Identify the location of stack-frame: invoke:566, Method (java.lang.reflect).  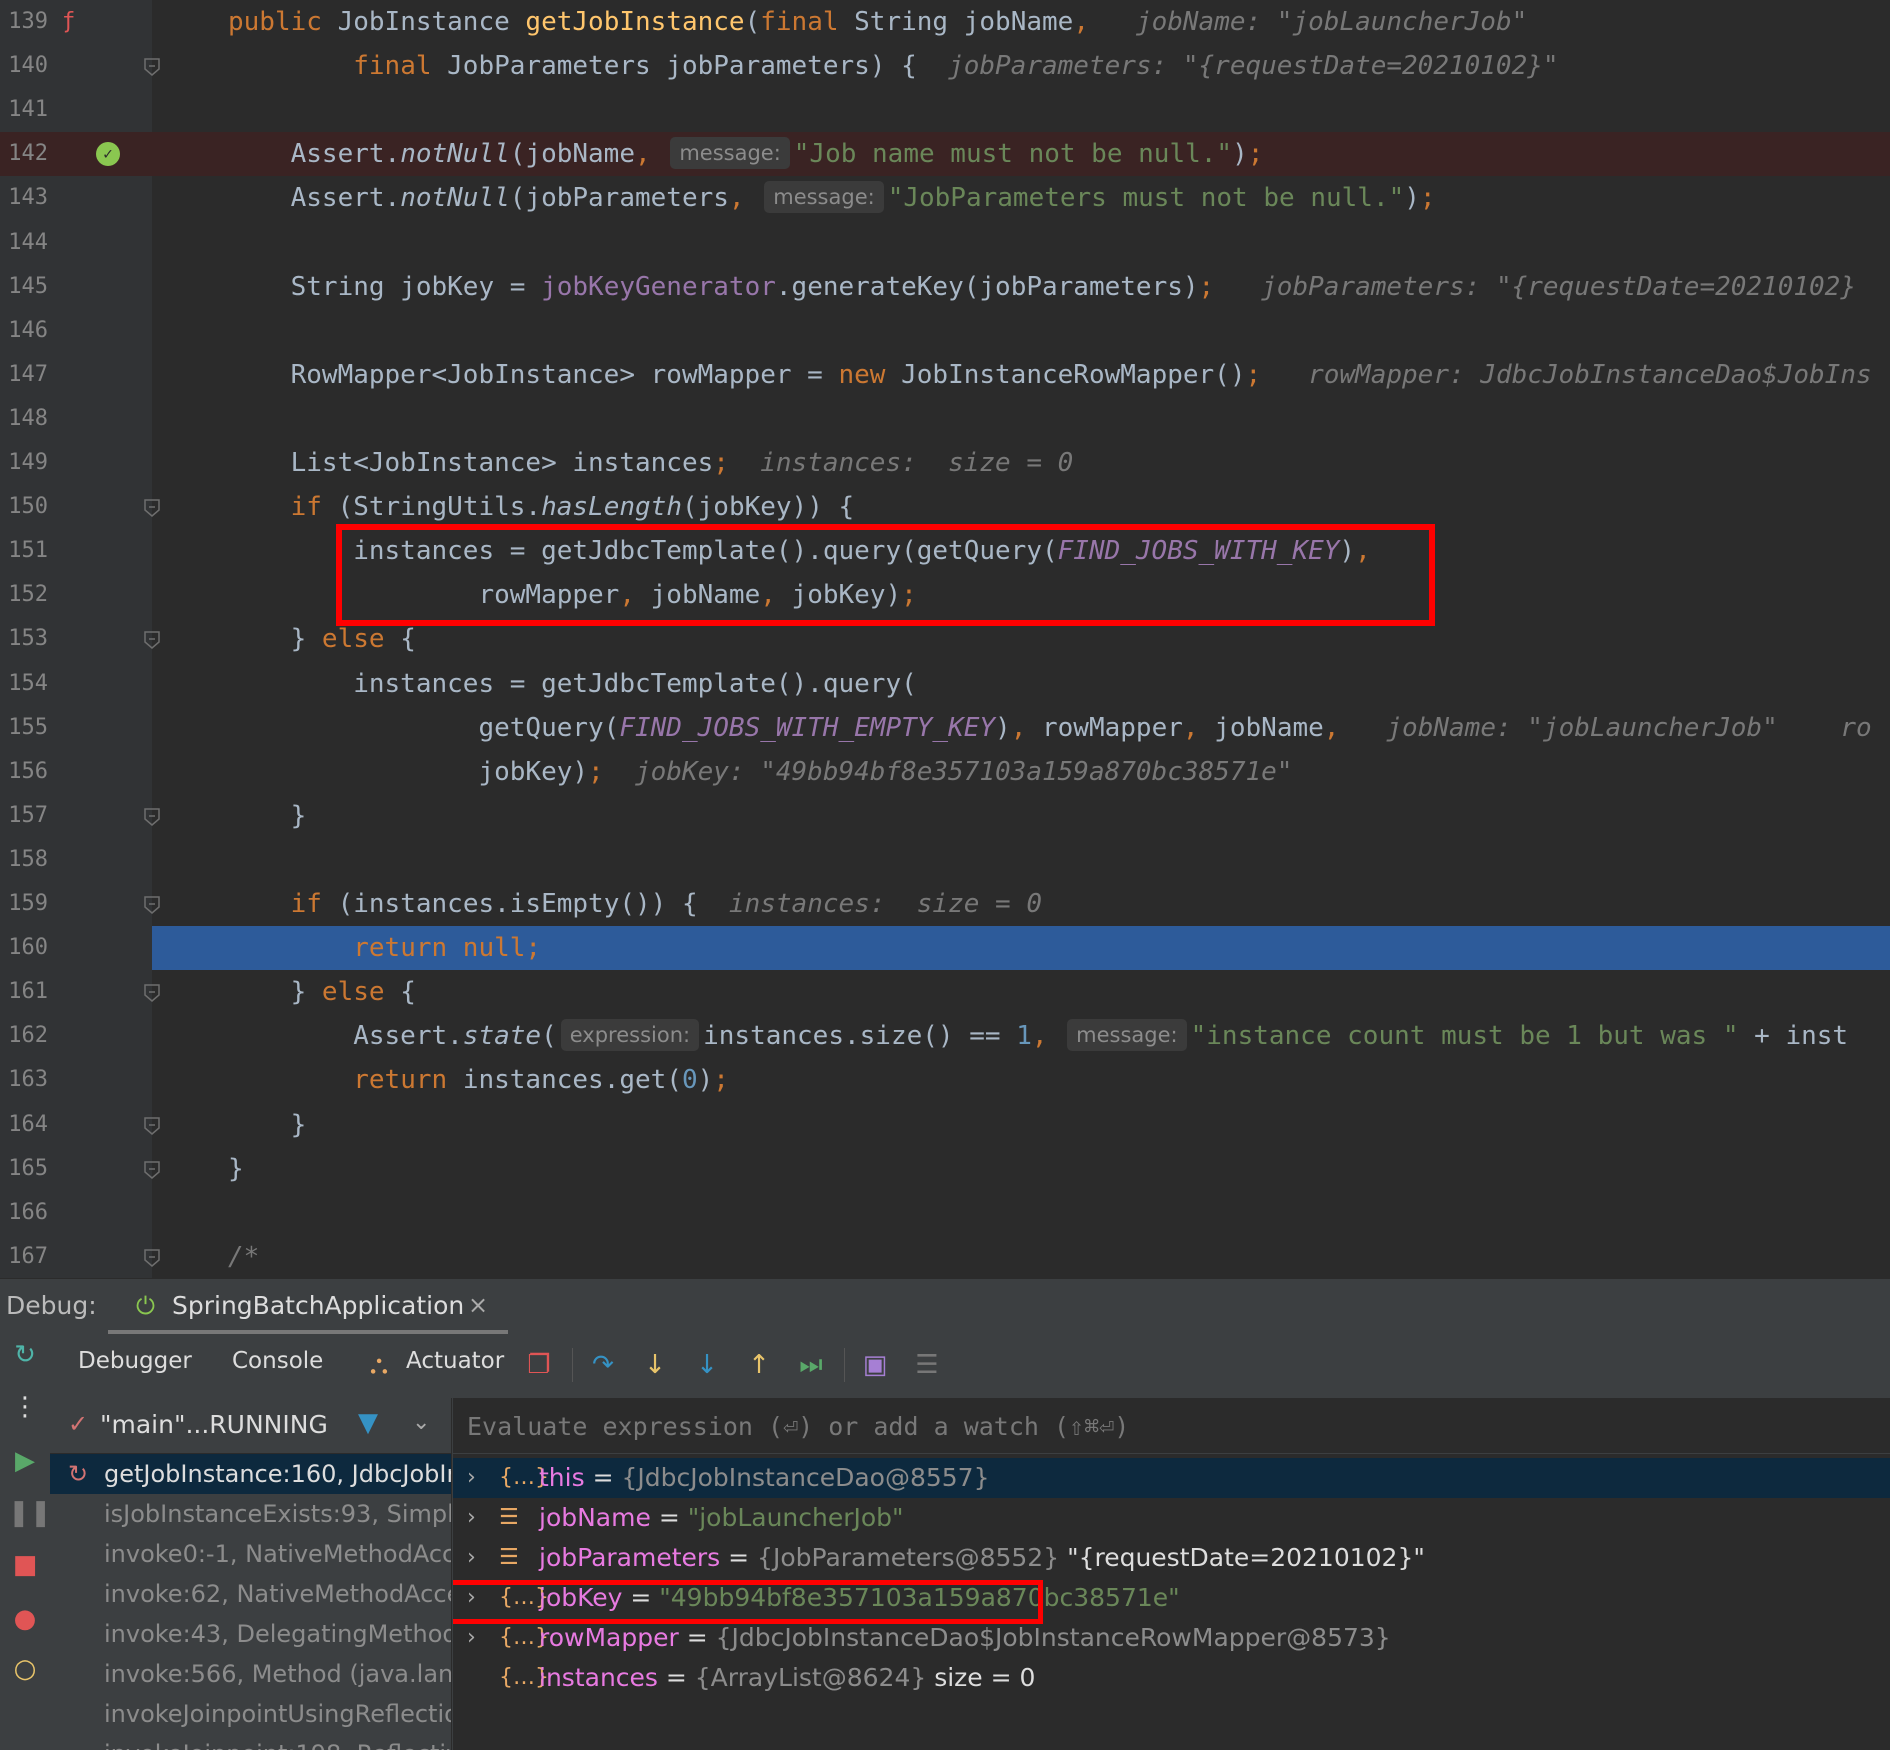
(250, 1674).